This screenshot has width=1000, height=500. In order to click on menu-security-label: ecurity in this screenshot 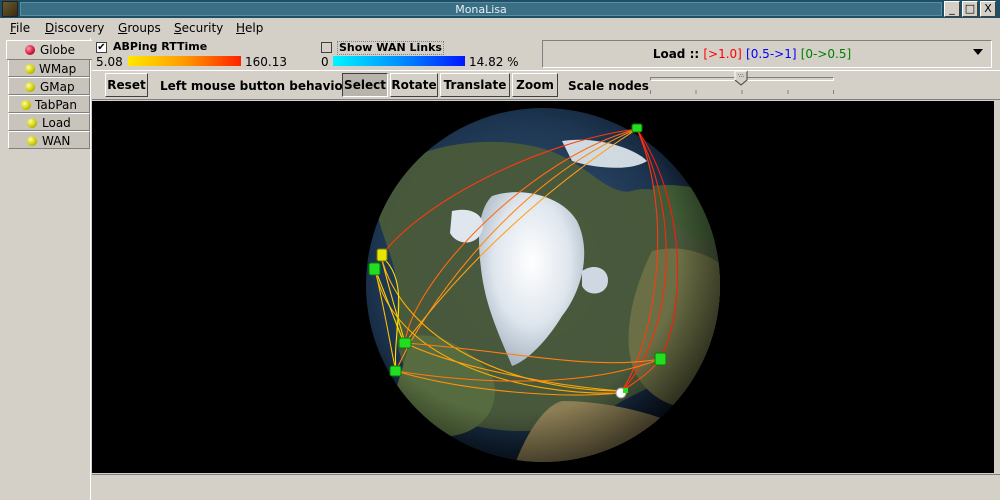, I will do `click(202, 28)`.